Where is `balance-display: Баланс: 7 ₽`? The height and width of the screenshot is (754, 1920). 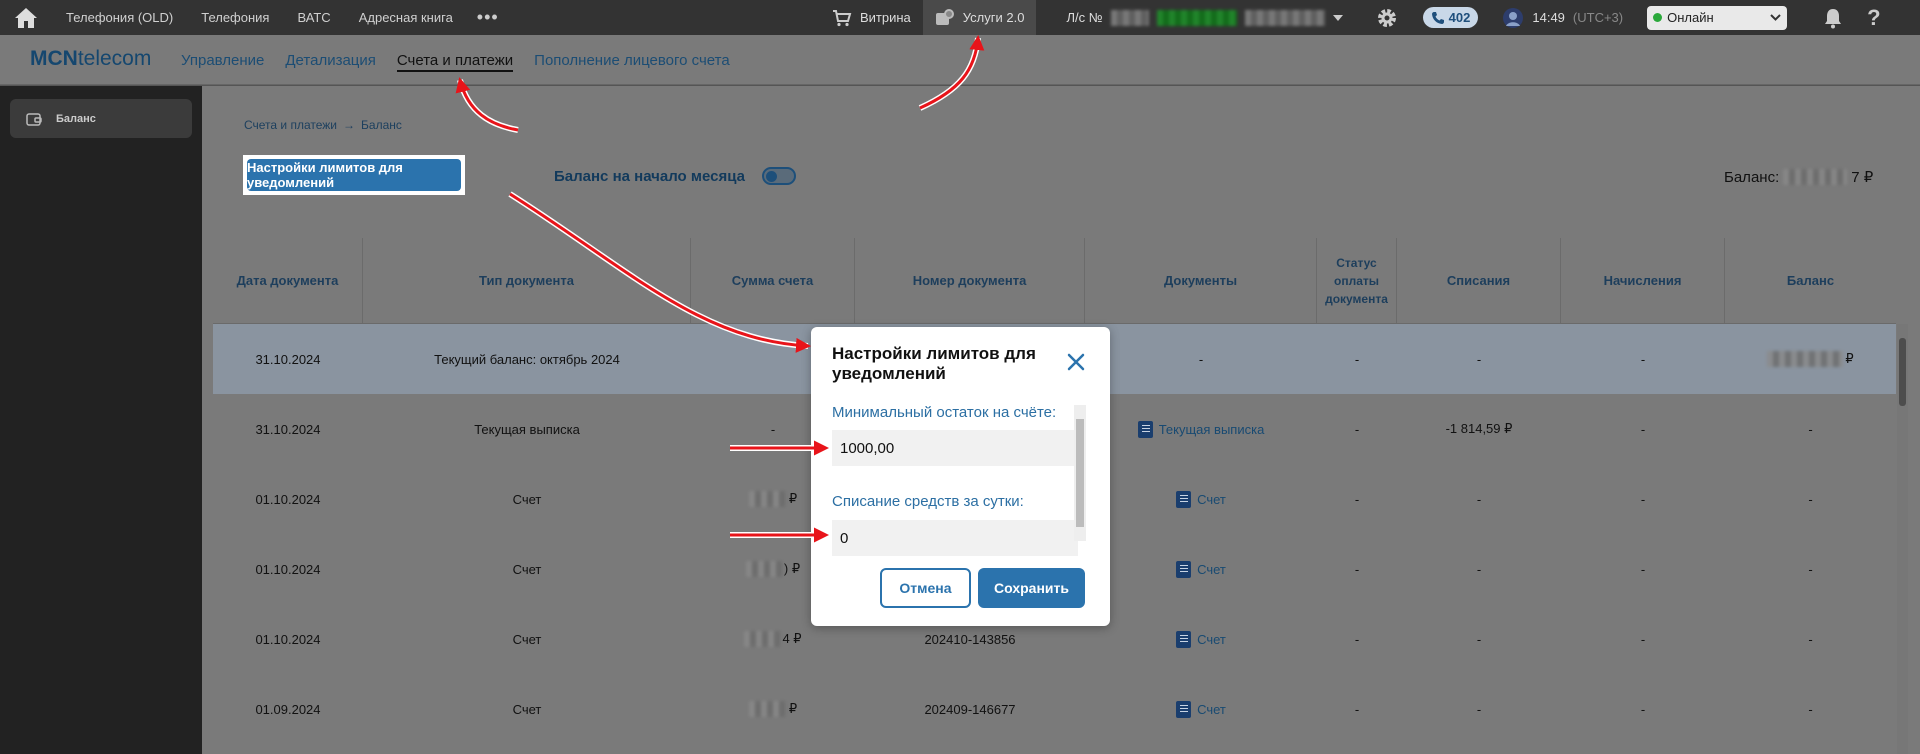 balance-display: Баланс: 7 ₽ is located at coordinates (1798, 177).